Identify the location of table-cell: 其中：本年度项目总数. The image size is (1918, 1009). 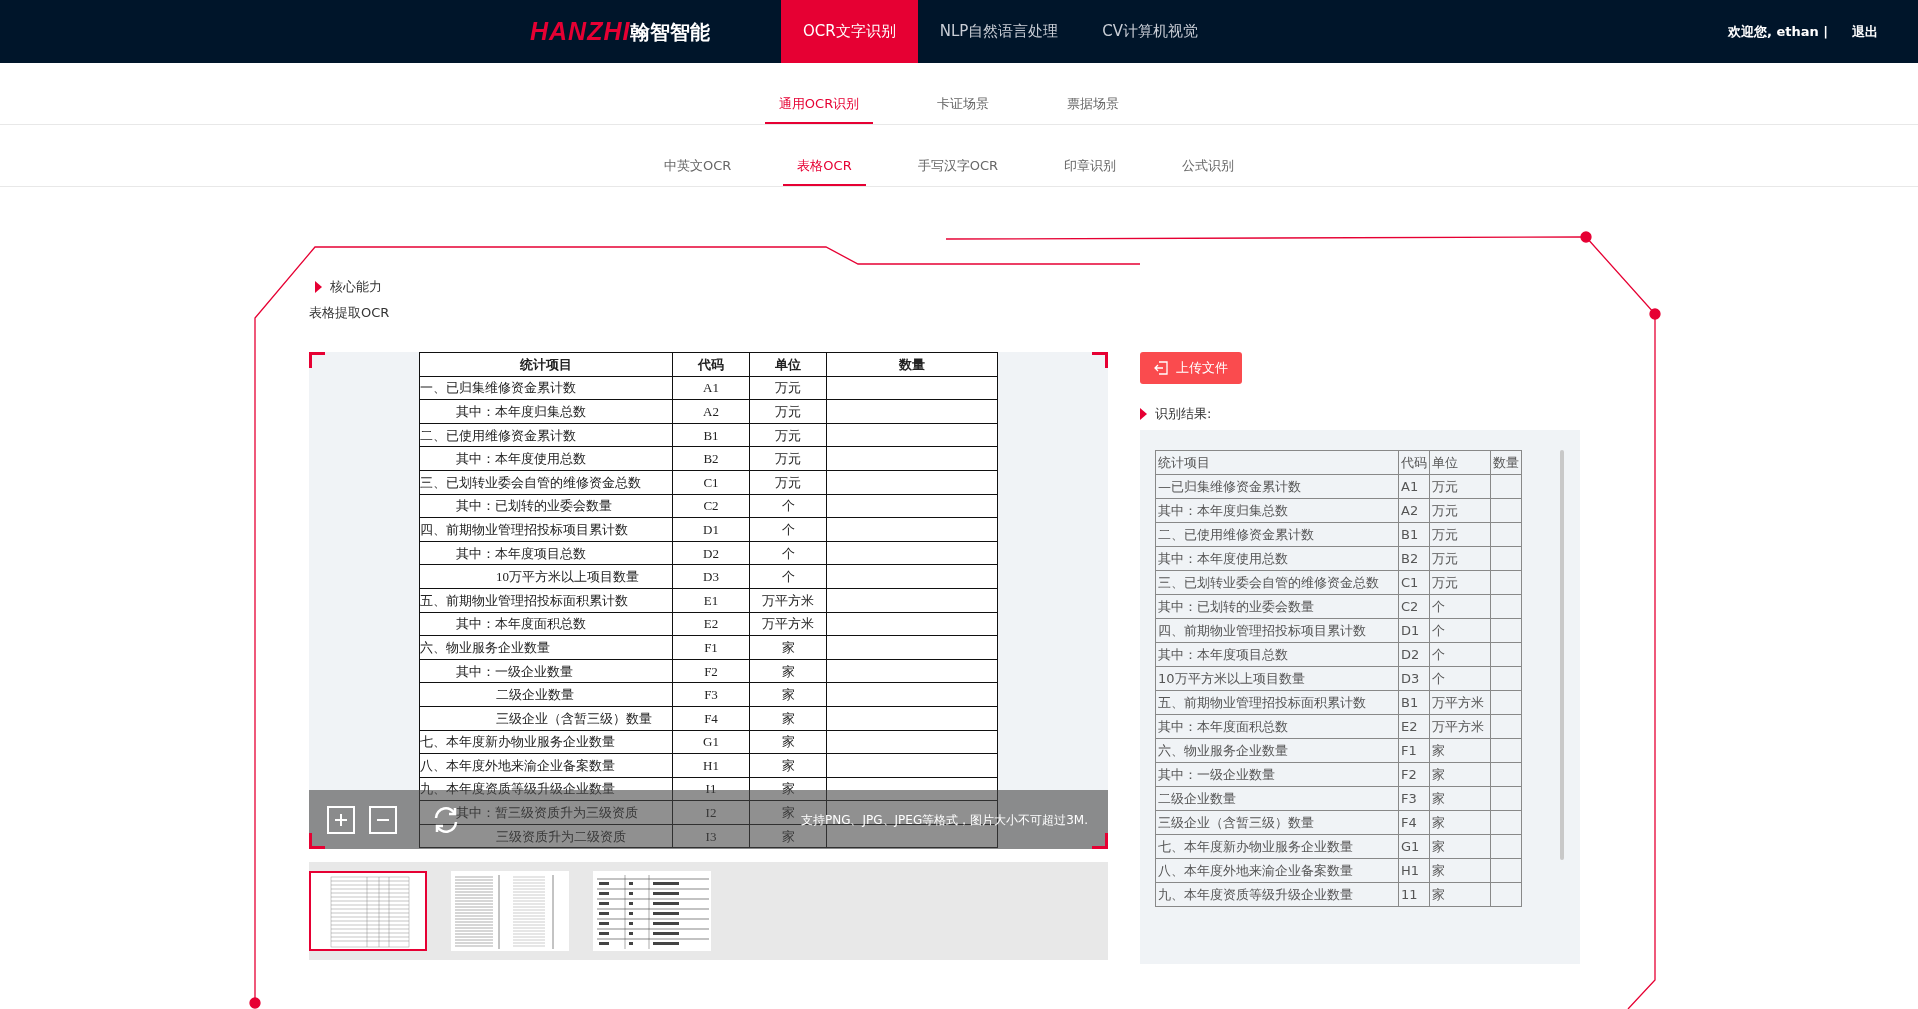
(546, 553).